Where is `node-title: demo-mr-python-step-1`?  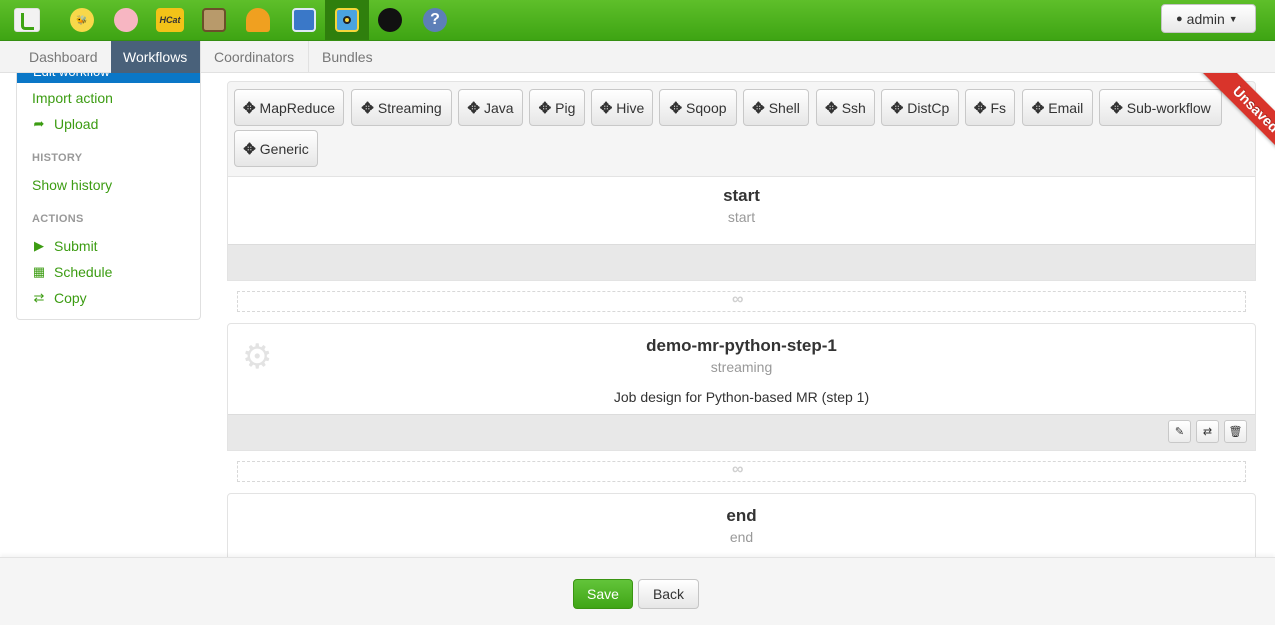
node-title: demo-mr-python-step-1 is located at coordinates (741, 345).